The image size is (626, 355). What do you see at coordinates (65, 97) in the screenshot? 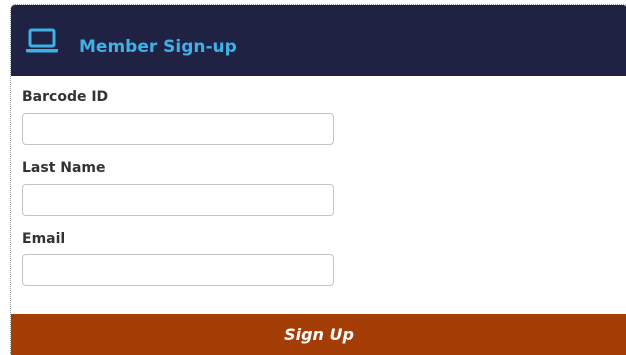
I see `barcode-id-label: Barcode ID` at bounding box center [65, 97].